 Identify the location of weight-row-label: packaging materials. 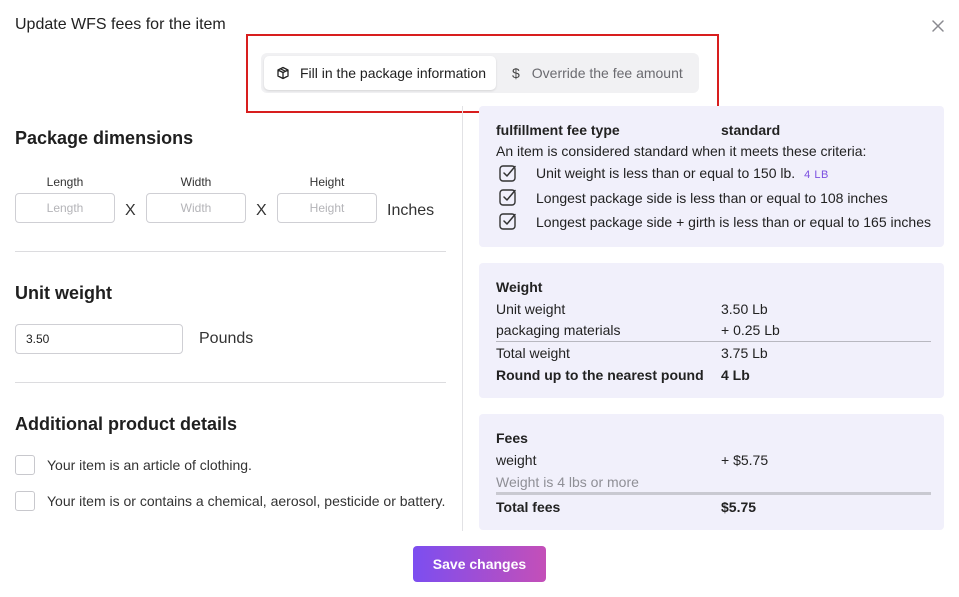
(558, 330).